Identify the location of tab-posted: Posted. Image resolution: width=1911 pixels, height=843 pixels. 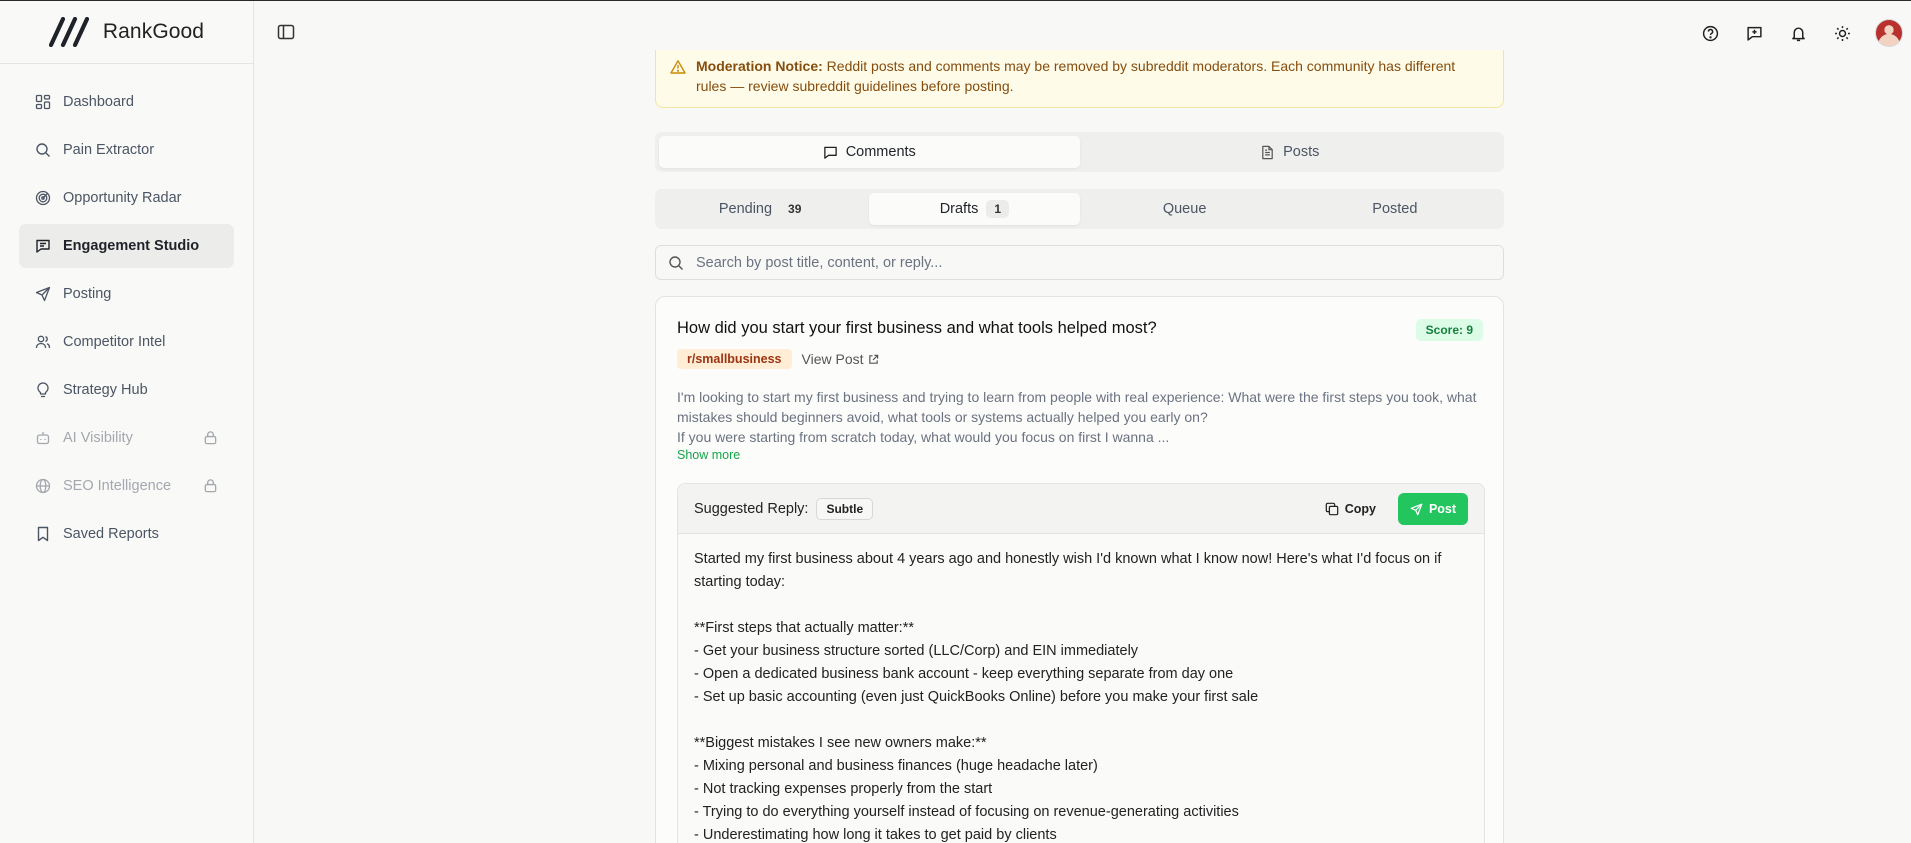
(1395, 209).